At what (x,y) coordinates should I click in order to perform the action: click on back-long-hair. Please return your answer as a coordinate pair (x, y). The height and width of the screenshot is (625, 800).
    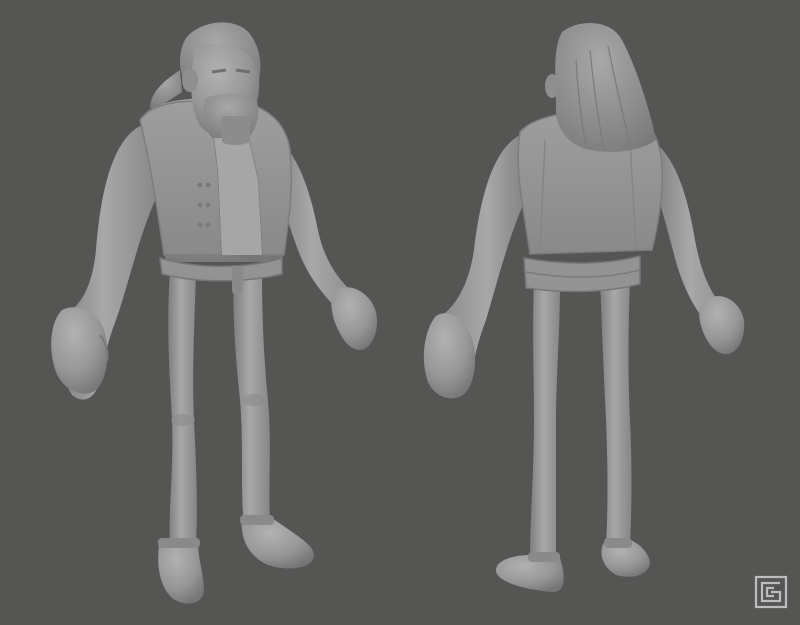
    Looking at the image, I should click on (605, 87).